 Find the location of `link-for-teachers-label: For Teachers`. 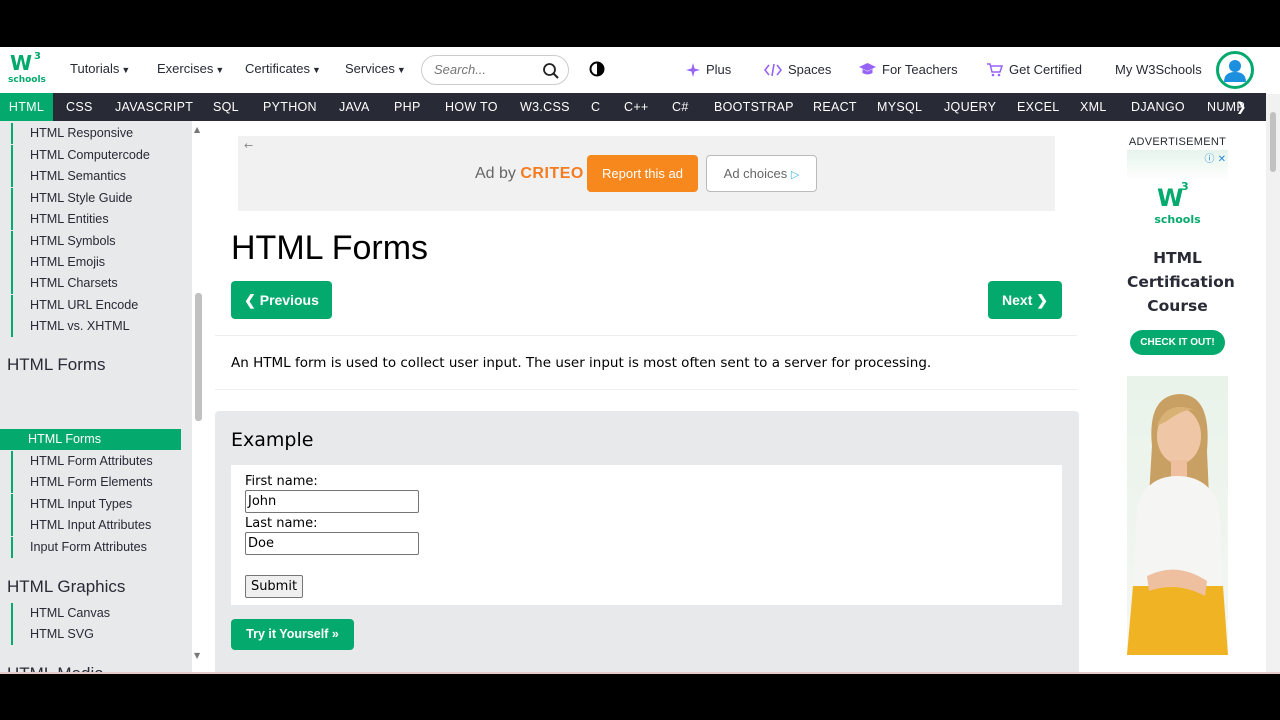

link-for-teachers-label: For Teachers is located at coordinates (920, 69).